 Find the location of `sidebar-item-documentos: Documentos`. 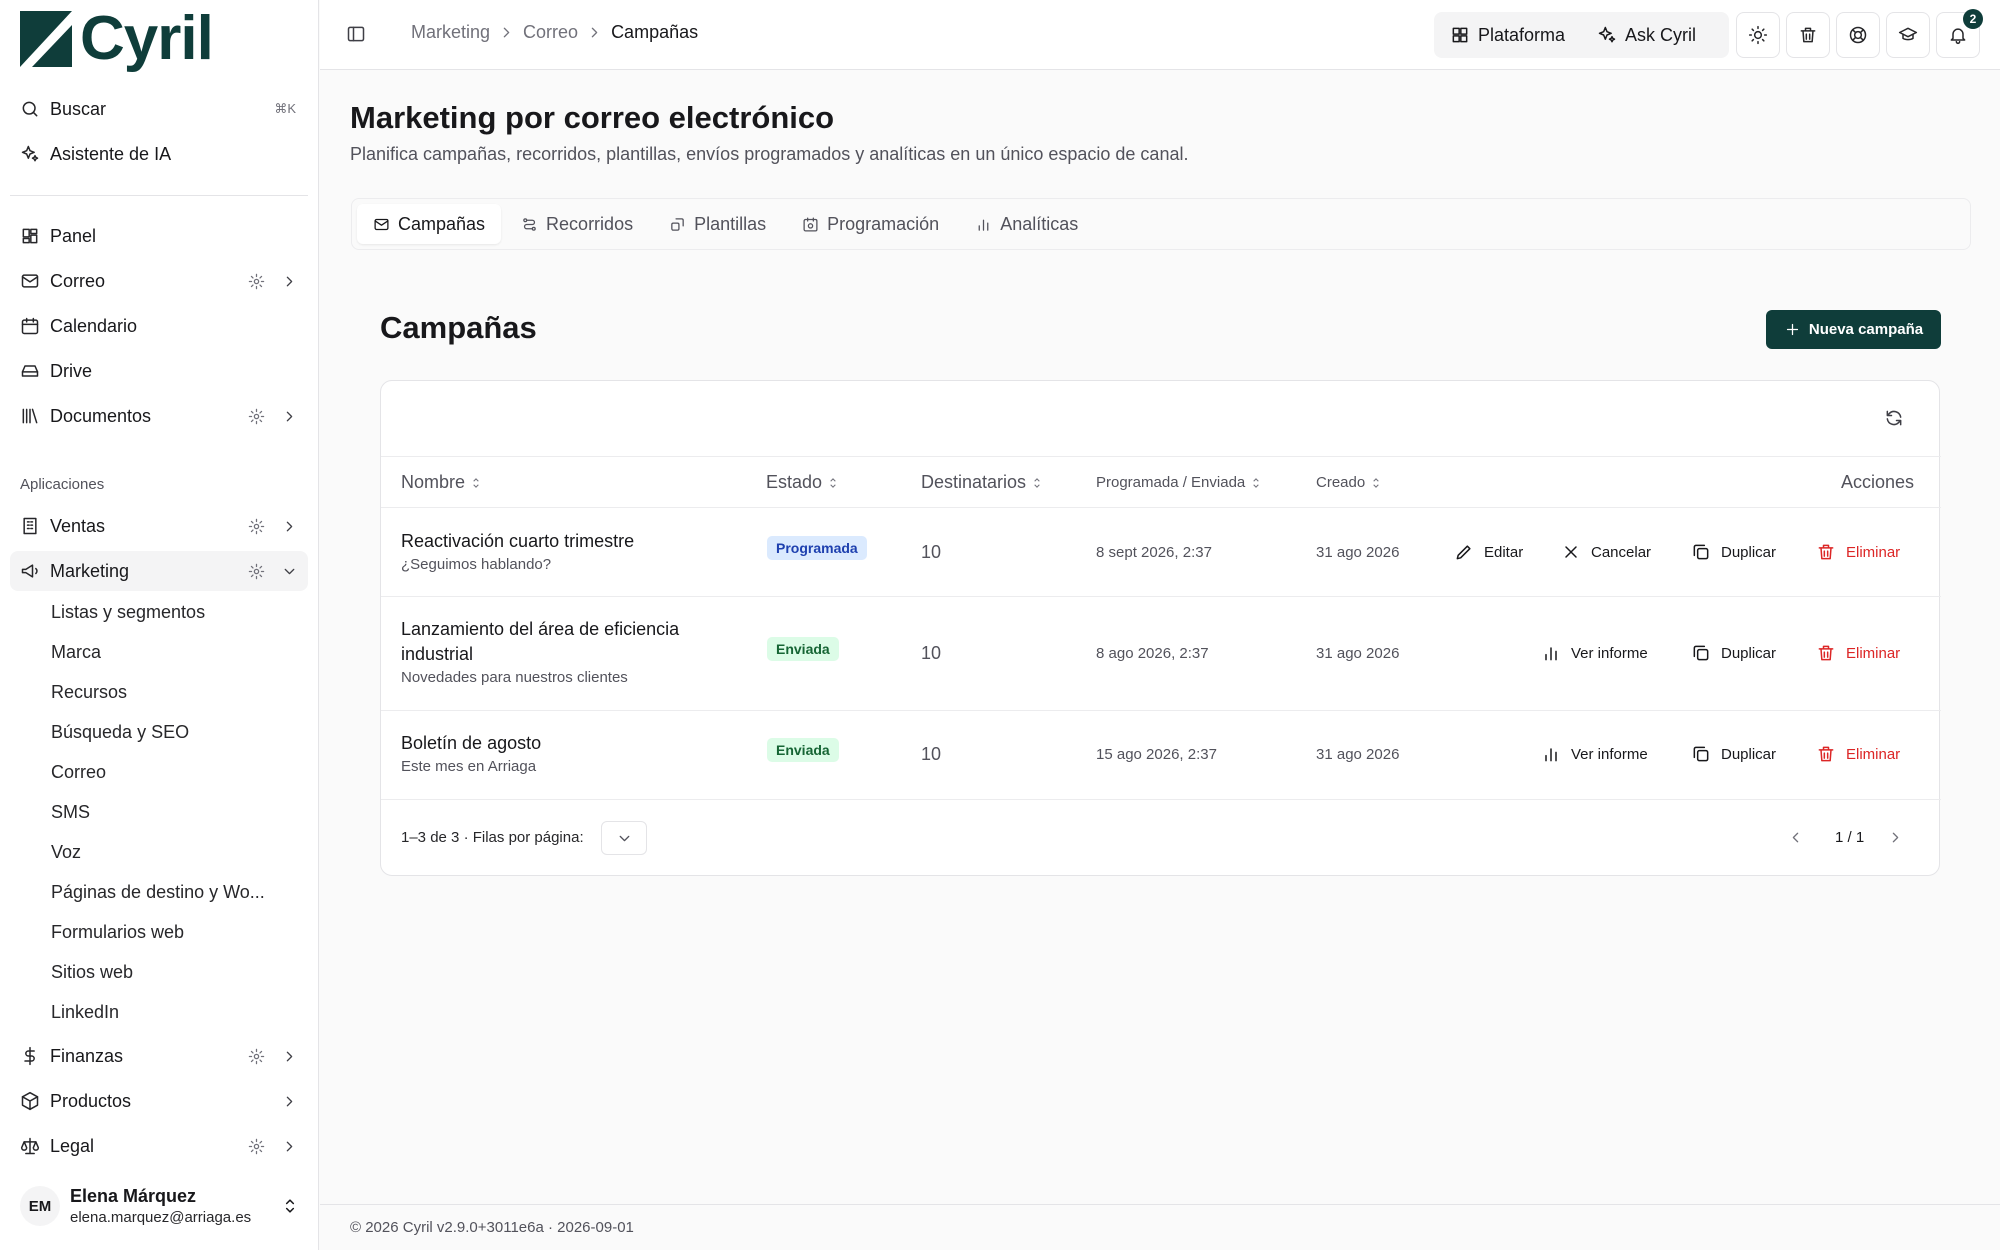

sidebar-item-documentos: Documentos is located at coordinates (159, 416).